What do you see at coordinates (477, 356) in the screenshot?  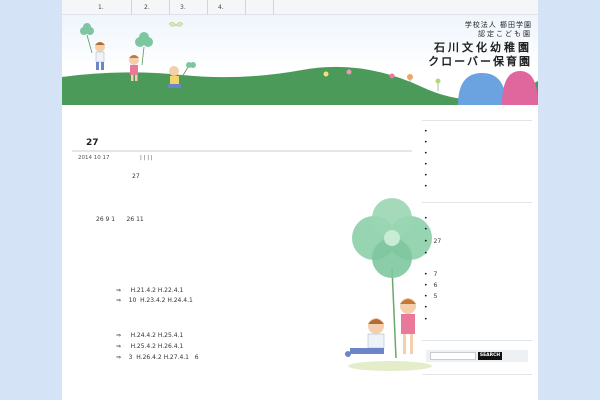 I see `search-form: SEARCH` at bounding box center [477, 356].